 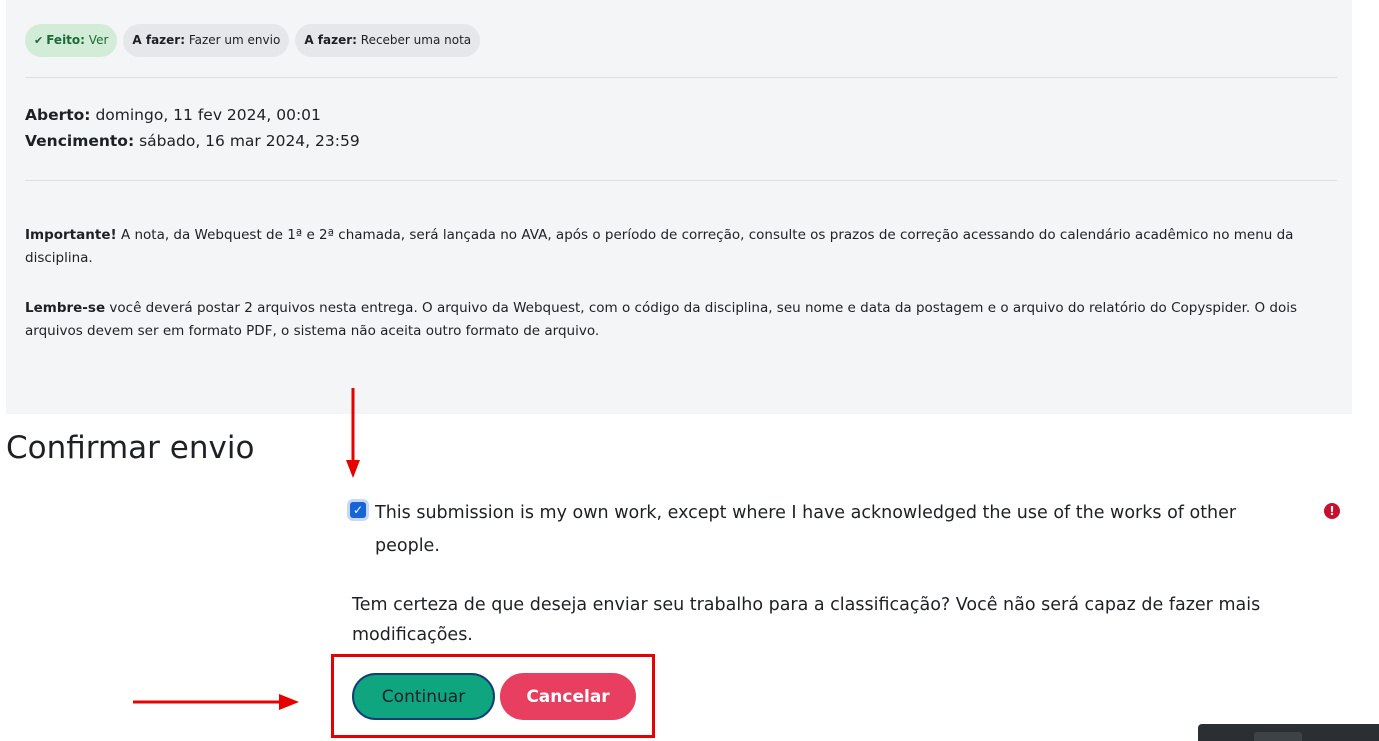 I want to click on badge-prefix: Feito:, so click(x=65, y=40).